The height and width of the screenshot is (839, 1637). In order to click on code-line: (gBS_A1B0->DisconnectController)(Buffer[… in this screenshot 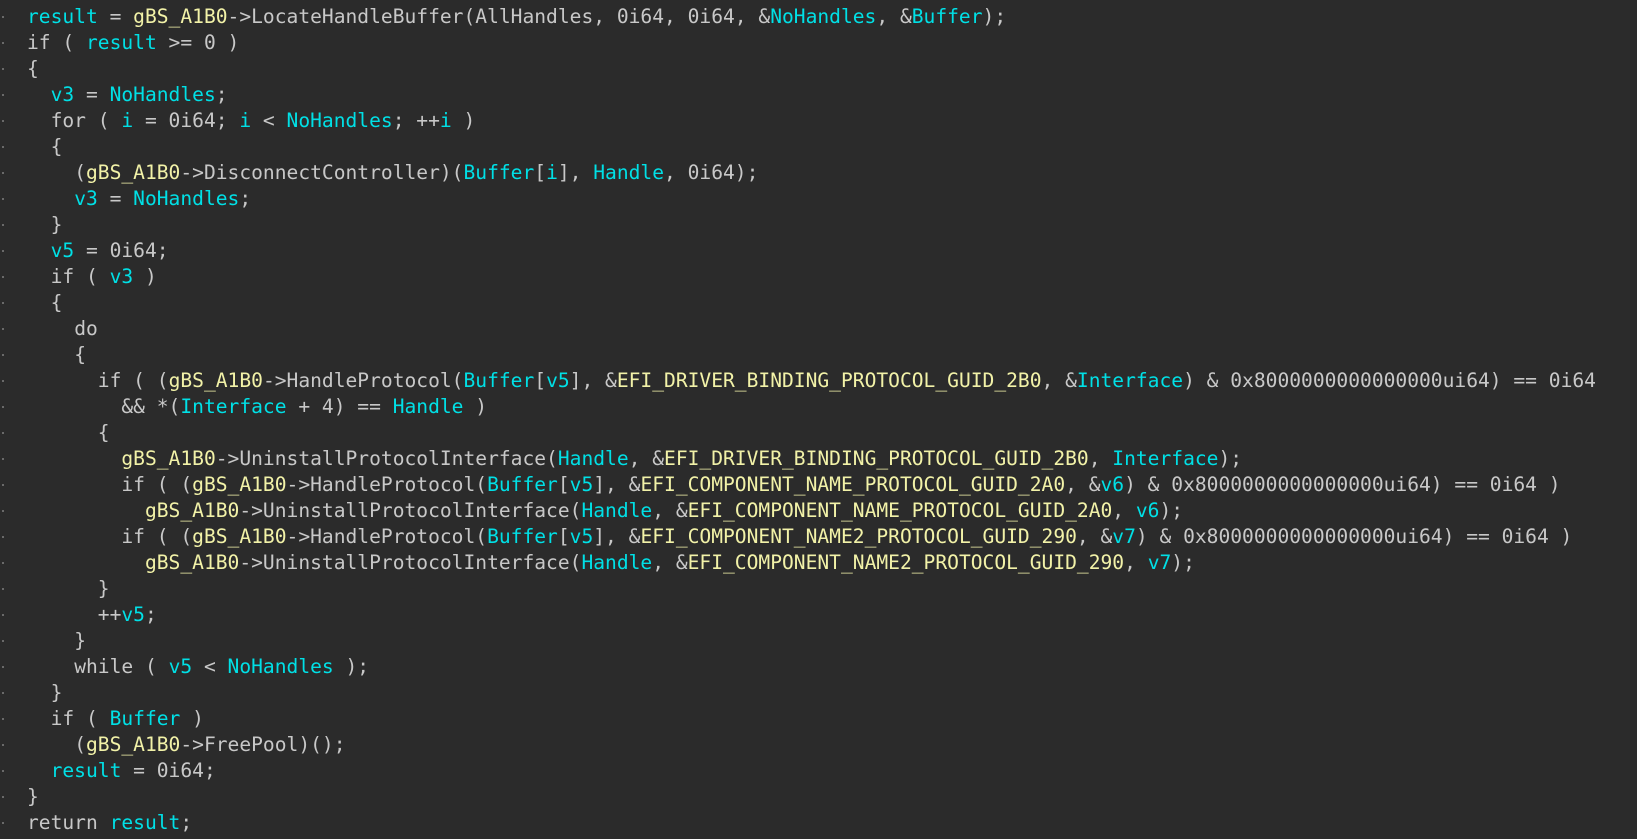, I will do `click(818, 173)`.